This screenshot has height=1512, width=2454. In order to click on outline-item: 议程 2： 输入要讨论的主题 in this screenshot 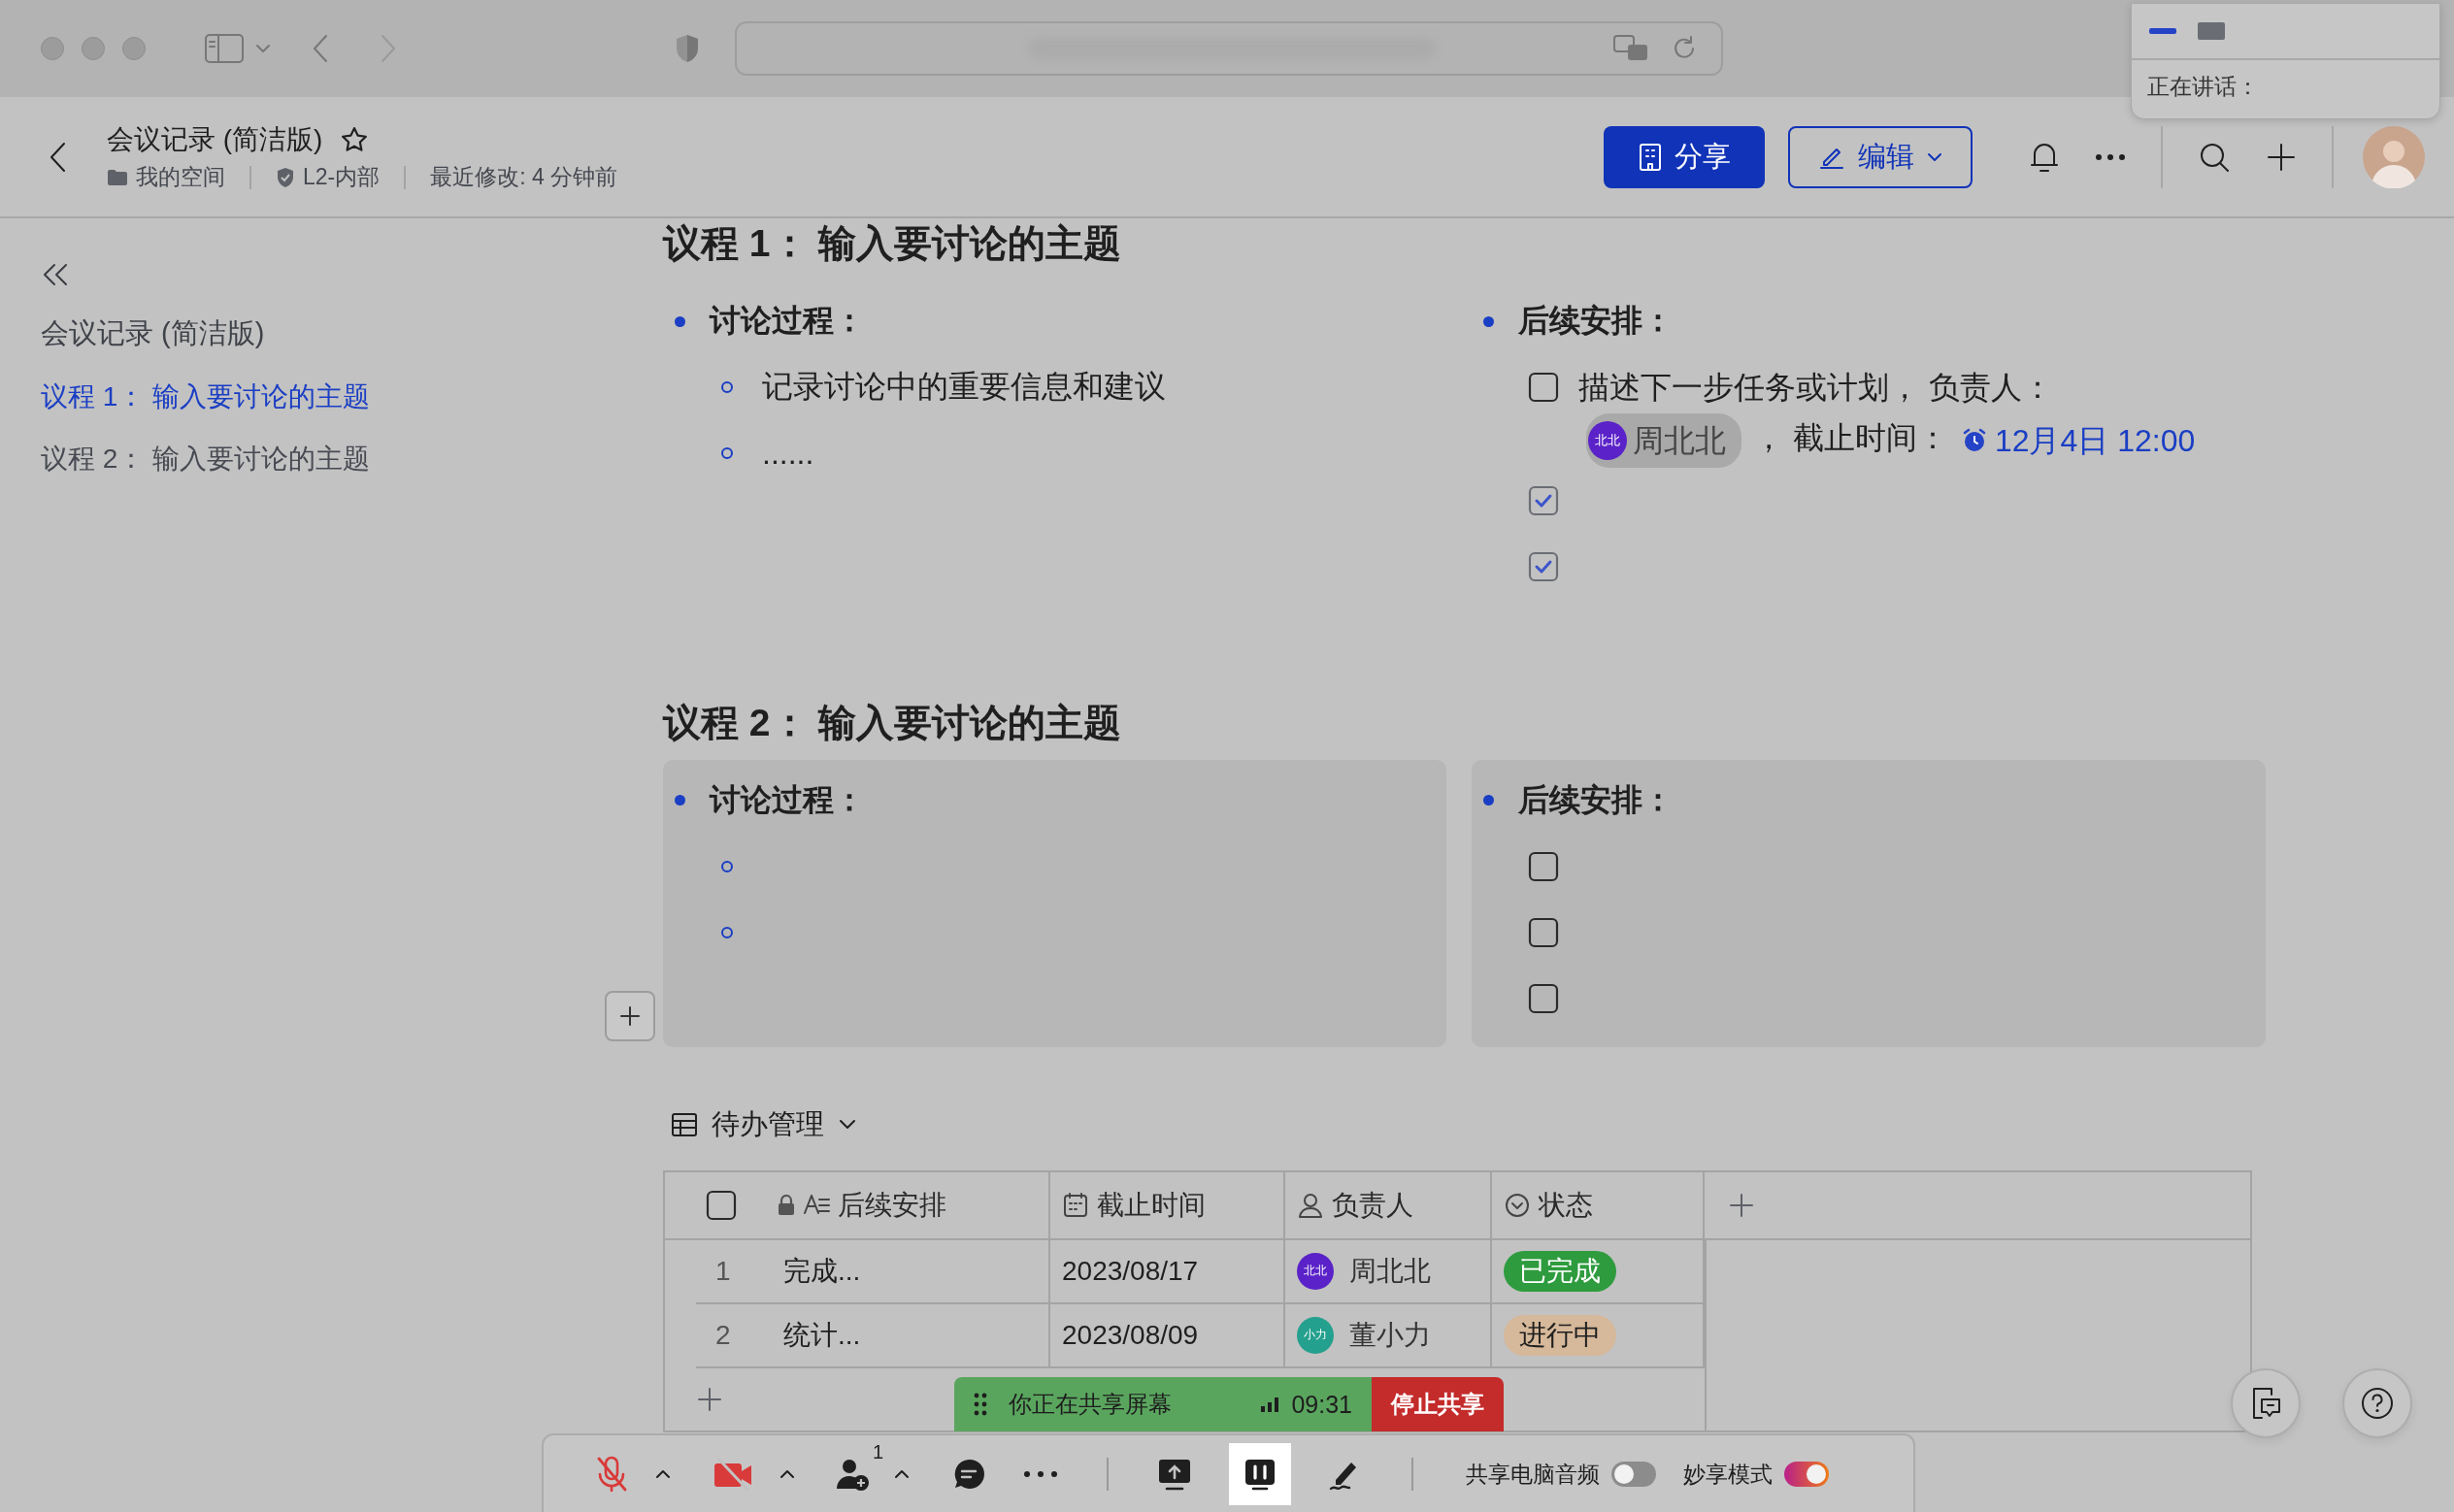, I will do `click(341, 459)`.